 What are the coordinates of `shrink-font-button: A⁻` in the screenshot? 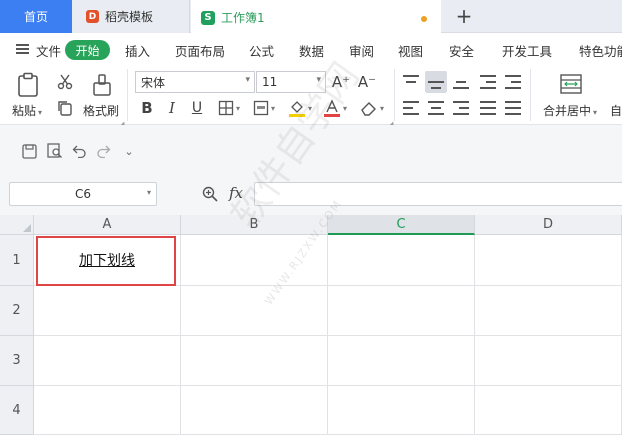 It's located at (367, 82).